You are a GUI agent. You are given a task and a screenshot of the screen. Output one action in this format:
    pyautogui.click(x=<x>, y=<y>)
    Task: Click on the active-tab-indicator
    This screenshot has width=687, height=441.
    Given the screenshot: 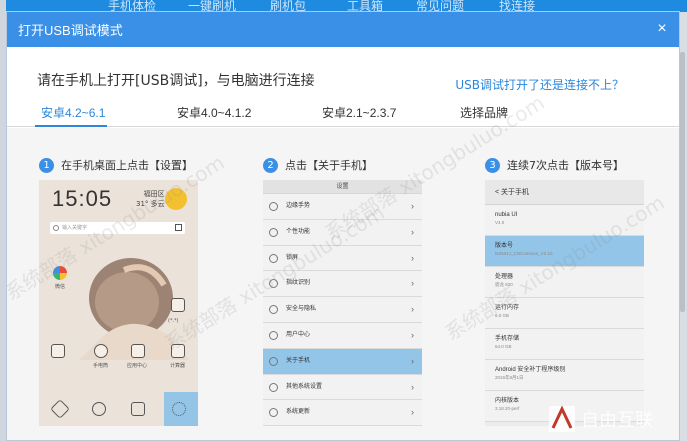 What is the action you would take?
    pyautogui.click(x=71, y=126)
    